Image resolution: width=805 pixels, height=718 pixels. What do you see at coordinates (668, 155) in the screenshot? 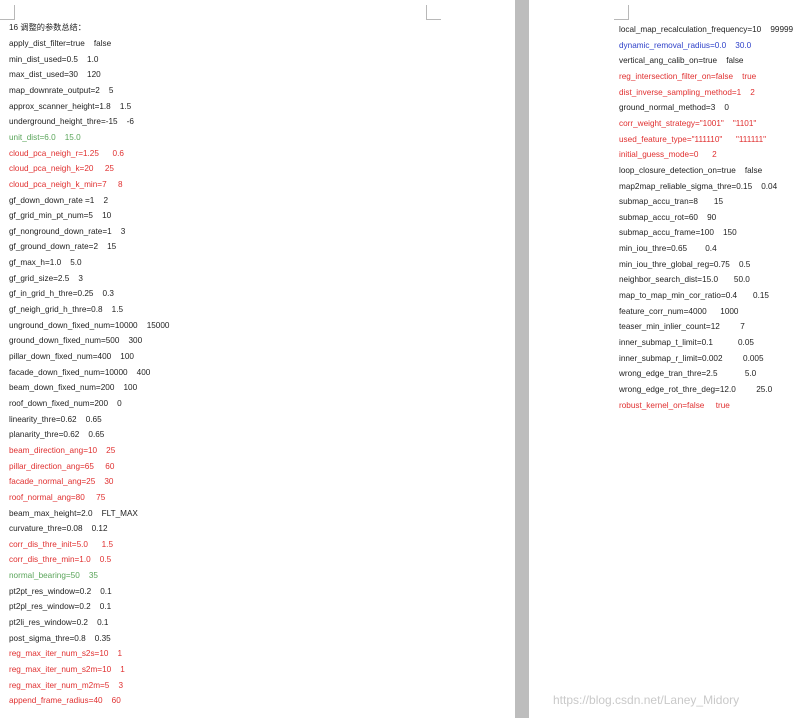
I see `parameter-line: initial_guess_mode=0 2` at bounding box center [668, 155].